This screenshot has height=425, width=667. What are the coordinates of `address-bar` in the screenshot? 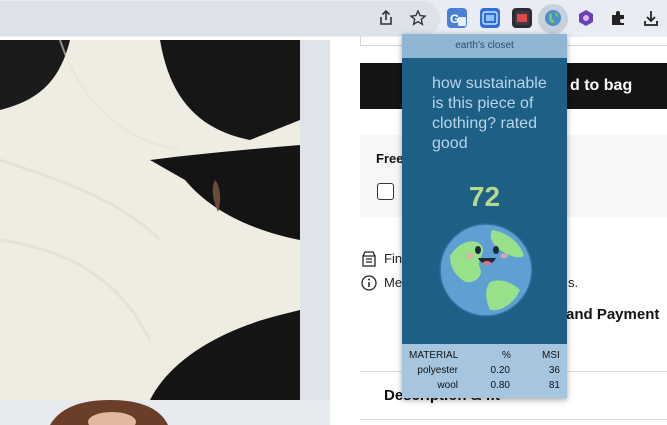 It's located at (220, 18).